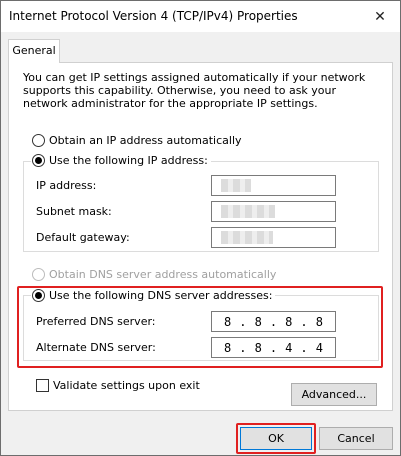  What do you see at coordinates (128, 160) in the screenshot?
I see `use-following-ip-label: Use the following IP address:` at bounding box center [128, 160].